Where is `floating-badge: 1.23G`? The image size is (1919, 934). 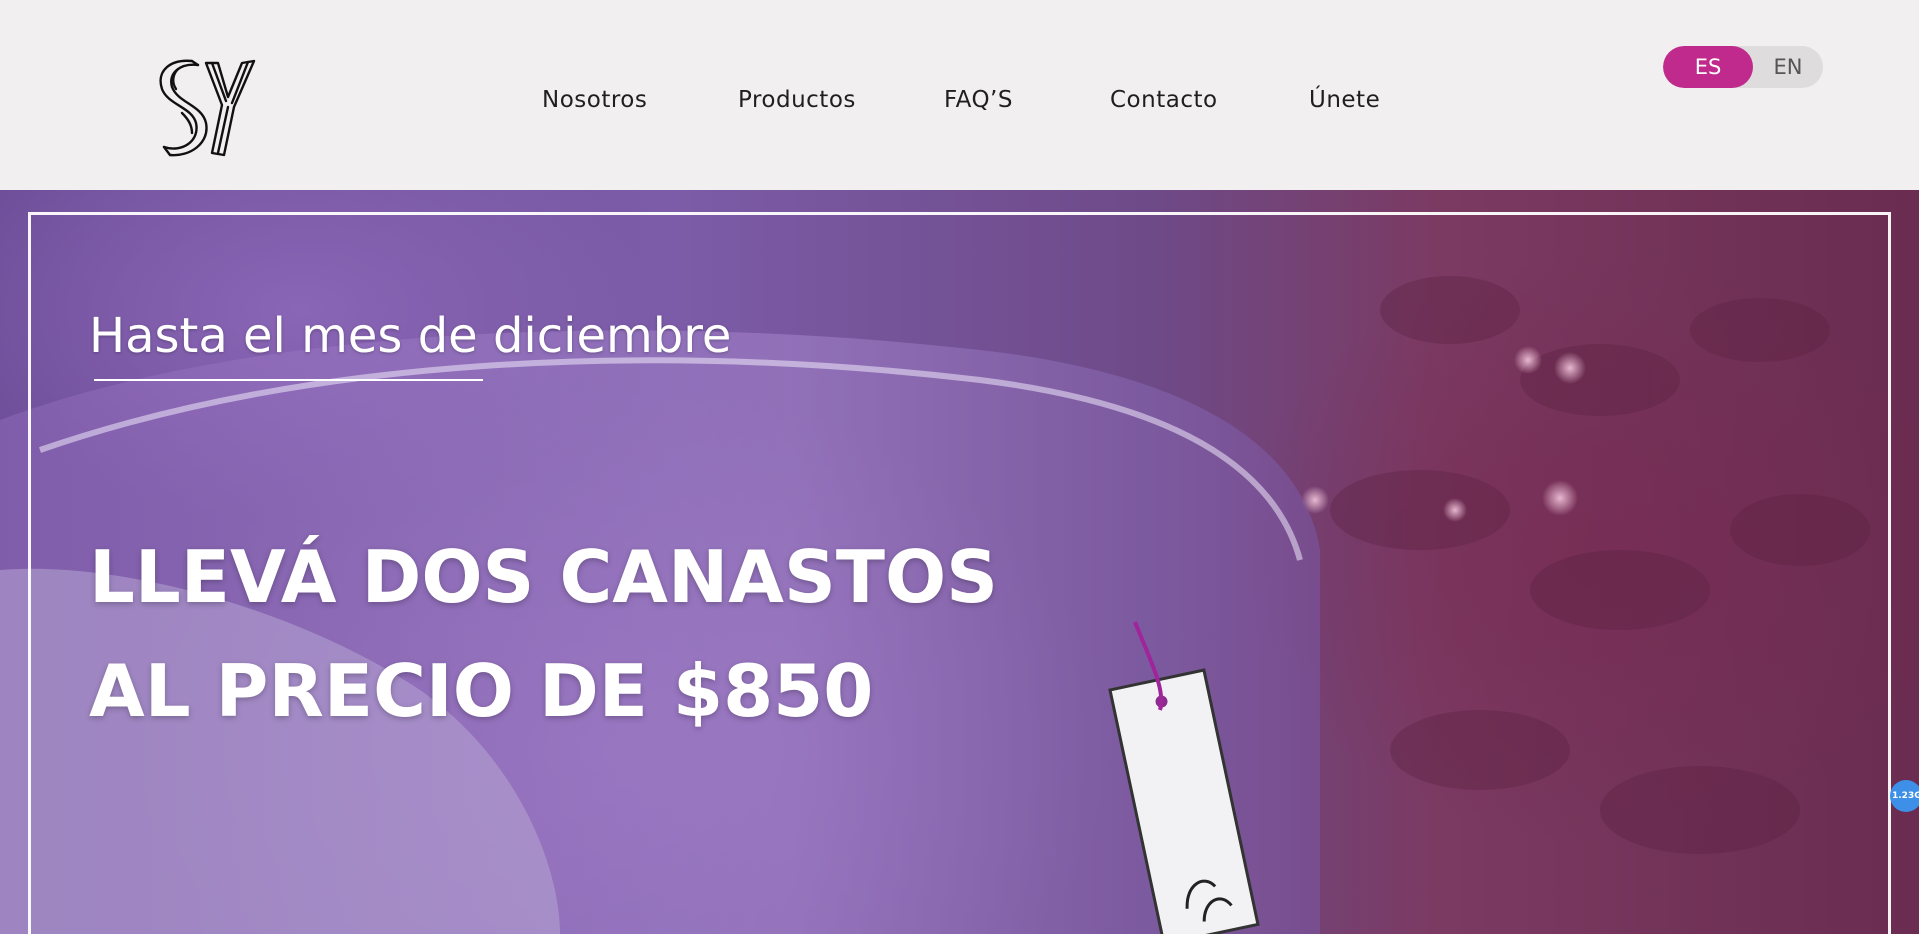 floating-badge: 1.23G is located at coordinates (1904, 796).